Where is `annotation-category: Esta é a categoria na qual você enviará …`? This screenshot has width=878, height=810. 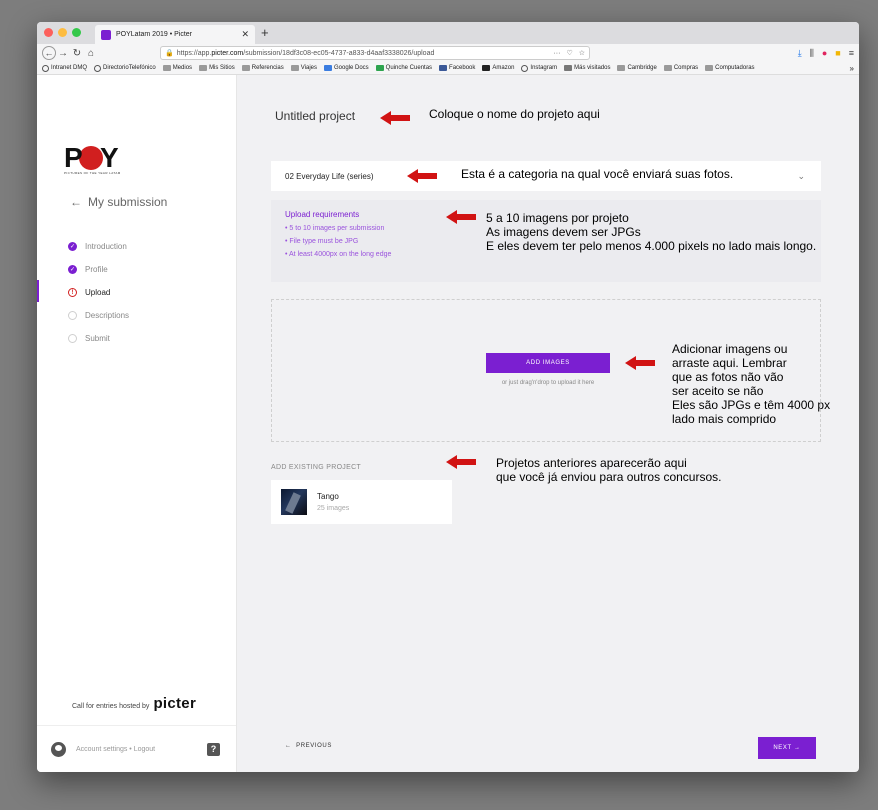
annotation-category: Esta é a categoria na qual você enviará … is located at coordinates (597, 174).